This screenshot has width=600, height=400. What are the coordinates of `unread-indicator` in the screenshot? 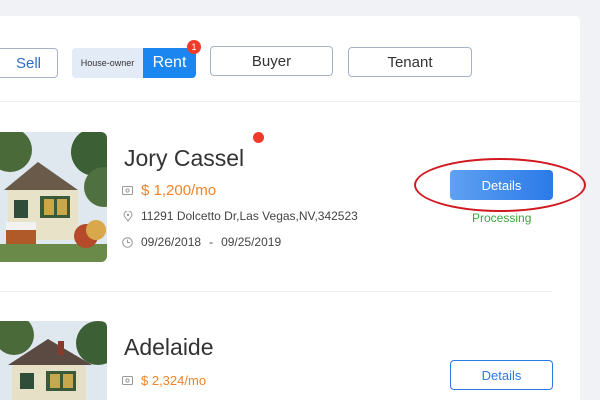 It's located at (258, 137).